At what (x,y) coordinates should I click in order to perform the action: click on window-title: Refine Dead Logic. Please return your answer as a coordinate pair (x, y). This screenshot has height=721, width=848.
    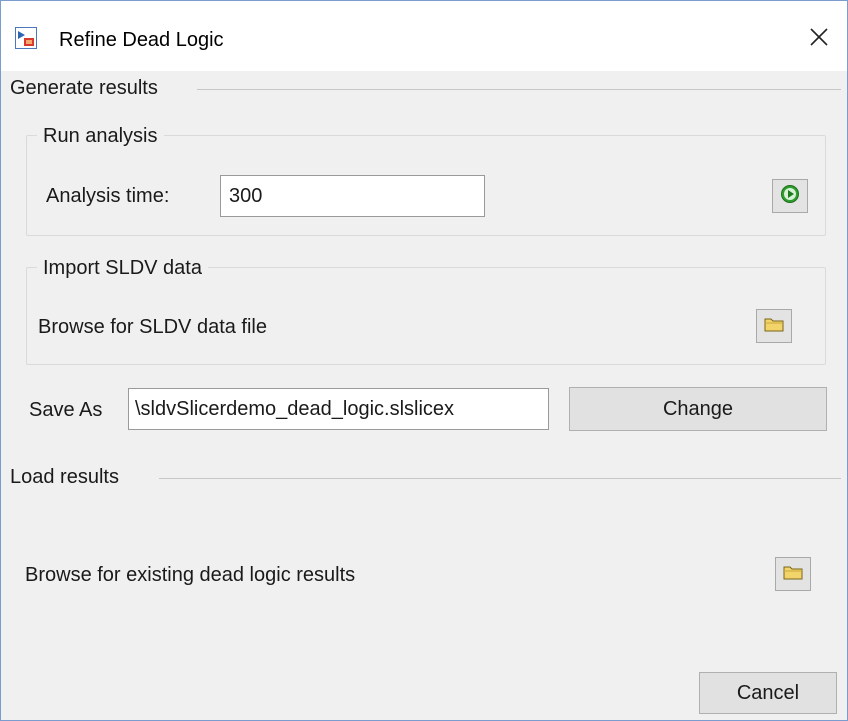
    Looking at the image, I should click on (141, 40).